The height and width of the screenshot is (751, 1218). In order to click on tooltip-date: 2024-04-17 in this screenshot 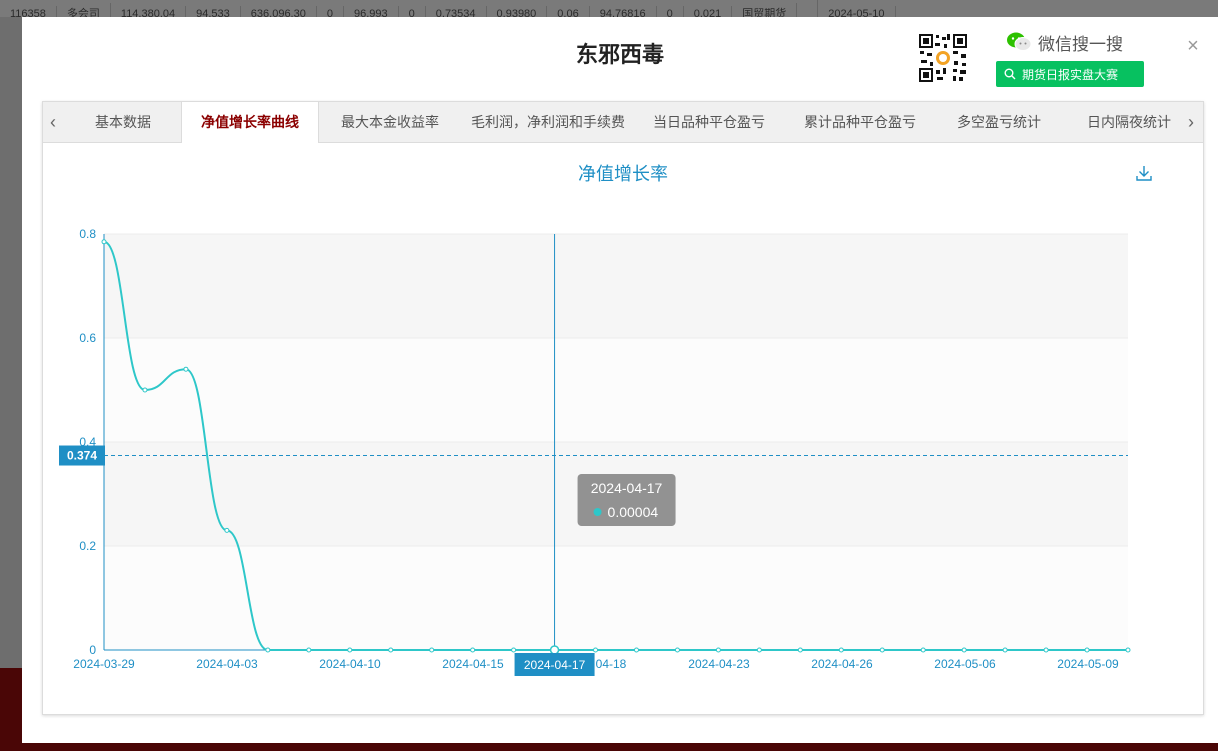, I will do `click(627, 488)`.